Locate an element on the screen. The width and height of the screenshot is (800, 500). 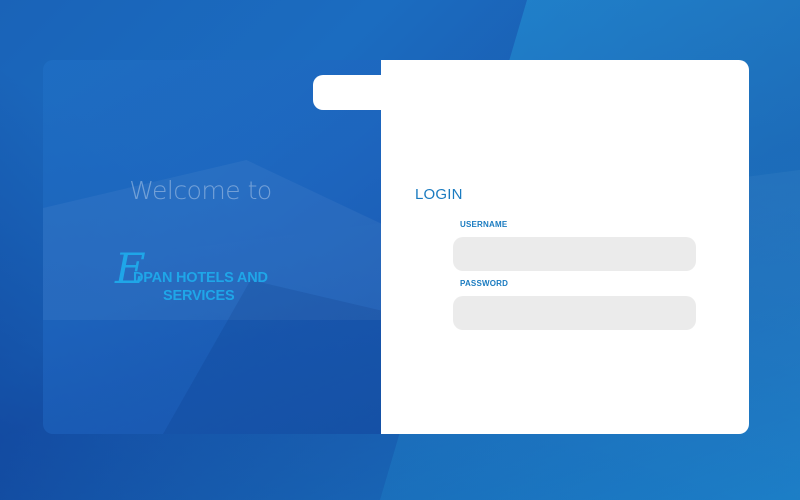
username-input is located at coordinates (574, 254).